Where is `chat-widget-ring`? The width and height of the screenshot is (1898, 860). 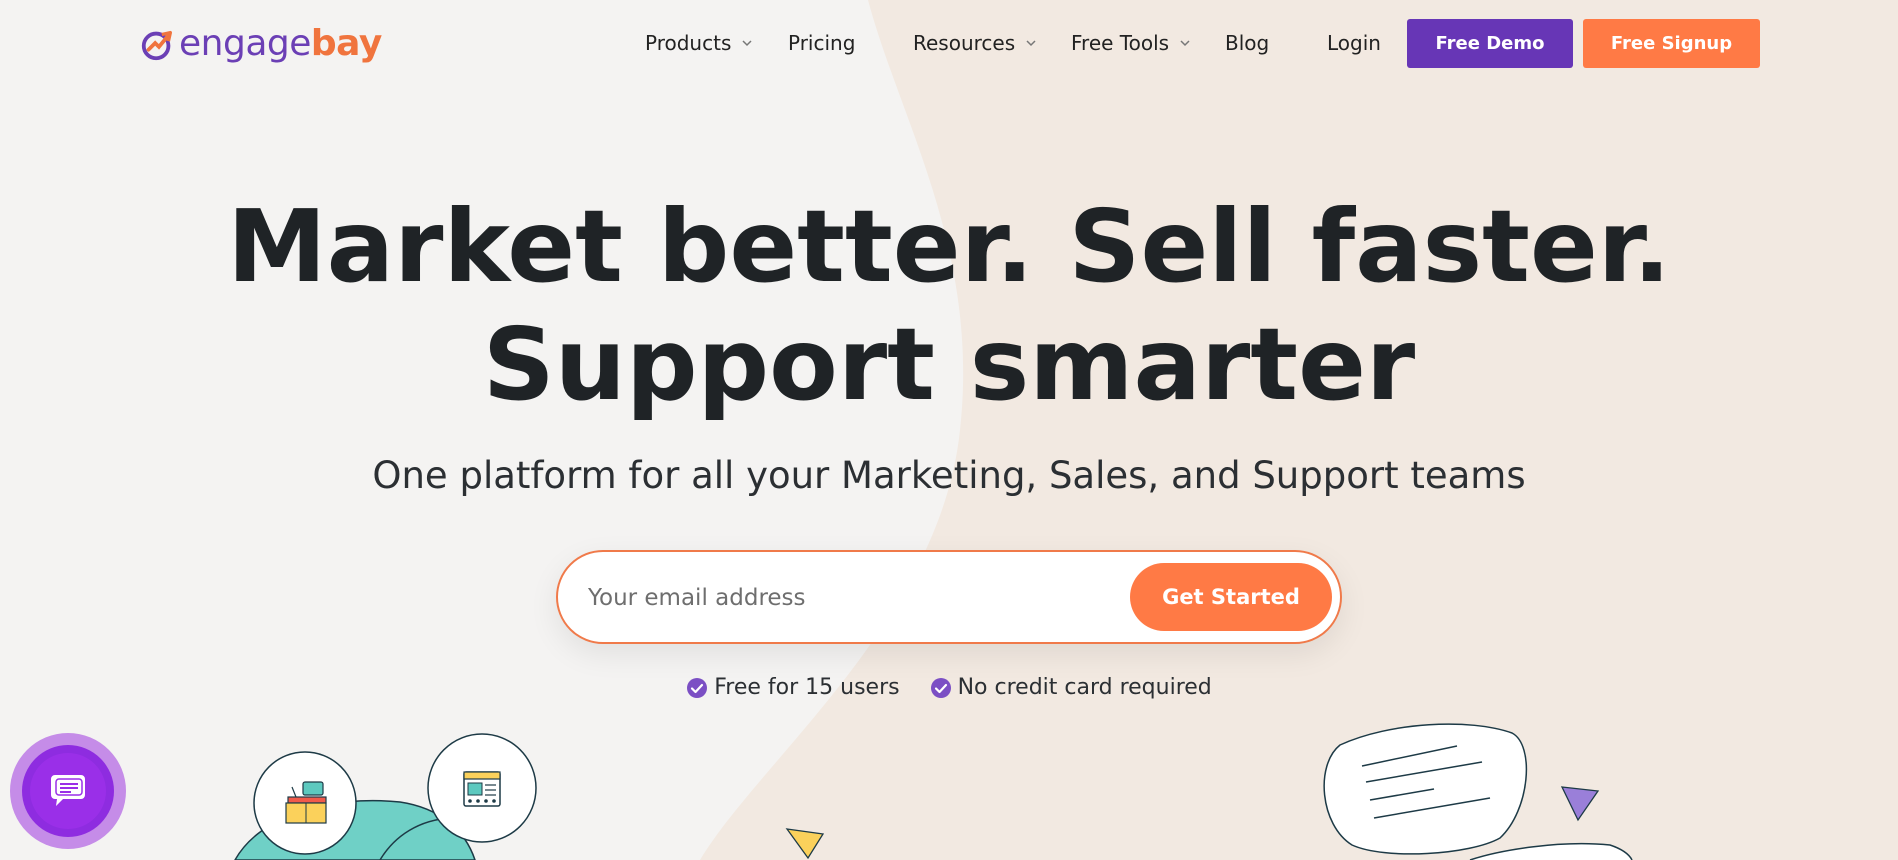 chat-widget-ring is located at coordinates (68, 791).